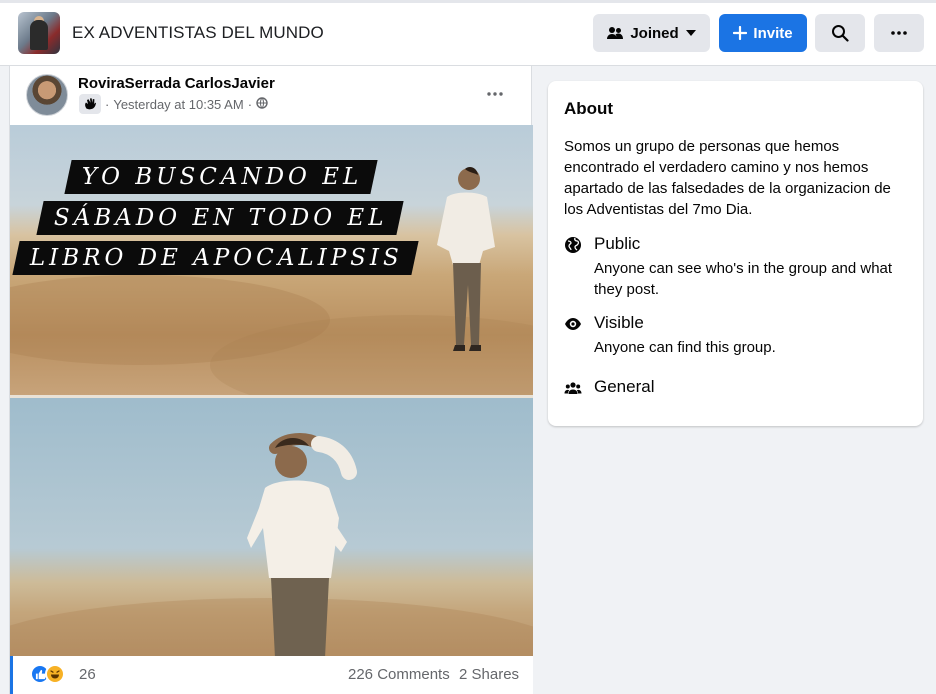  I want to click on wave-badge-icon, so click(90, 104).